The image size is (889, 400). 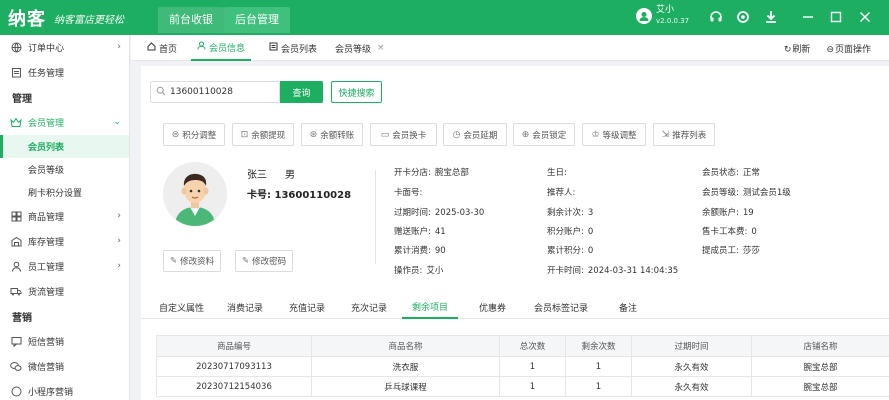 I want to click on query-button: 查询, so click(x=301, y=92).